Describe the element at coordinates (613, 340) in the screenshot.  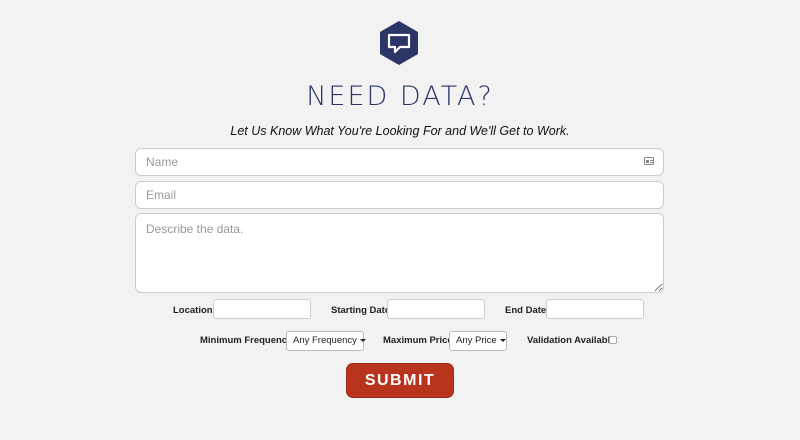
I see `validation-available-checkbox` at that location.